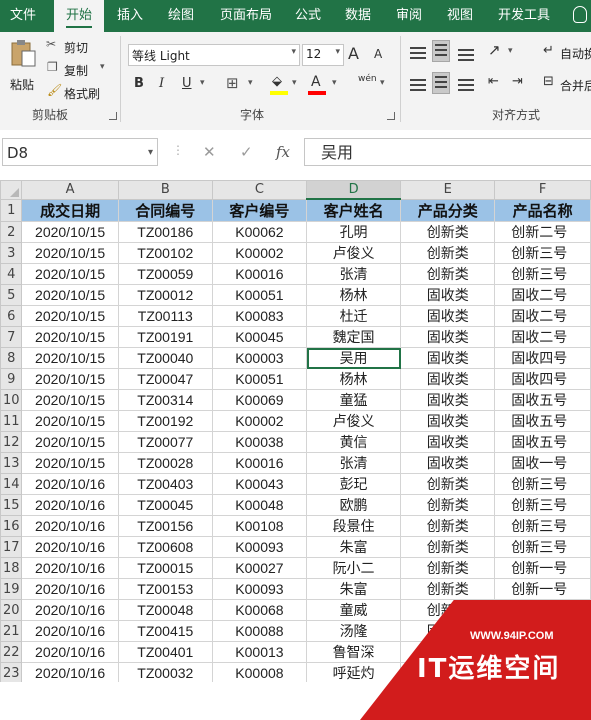 The height and width of the screenshot is (720, 591). Describe the element at coordinates (353, 358) in the screenshot. I see `active-cell: 吴用` at that location.